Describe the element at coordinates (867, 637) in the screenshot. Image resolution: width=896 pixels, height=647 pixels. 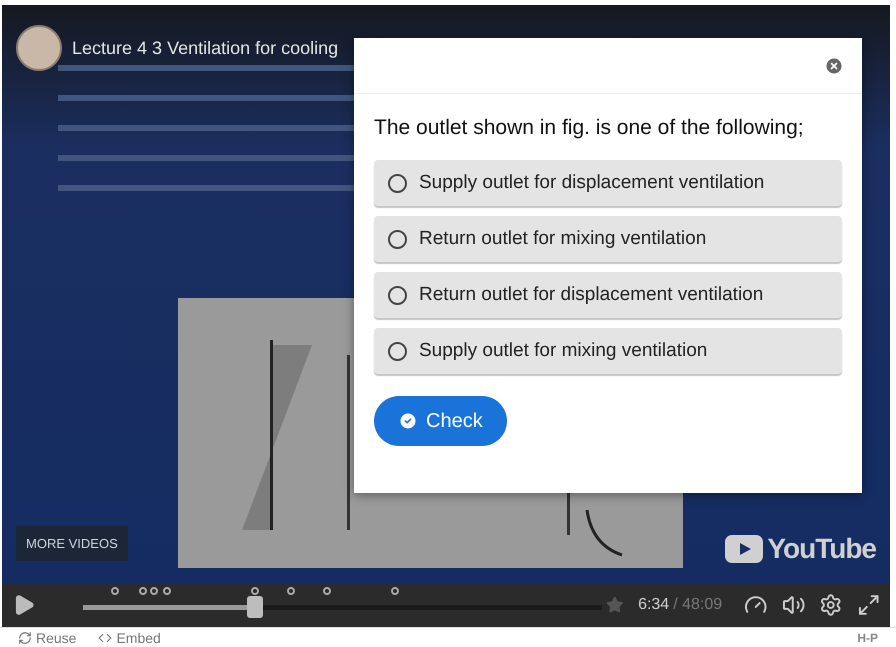
I see `logo-text: H-P` at that location.